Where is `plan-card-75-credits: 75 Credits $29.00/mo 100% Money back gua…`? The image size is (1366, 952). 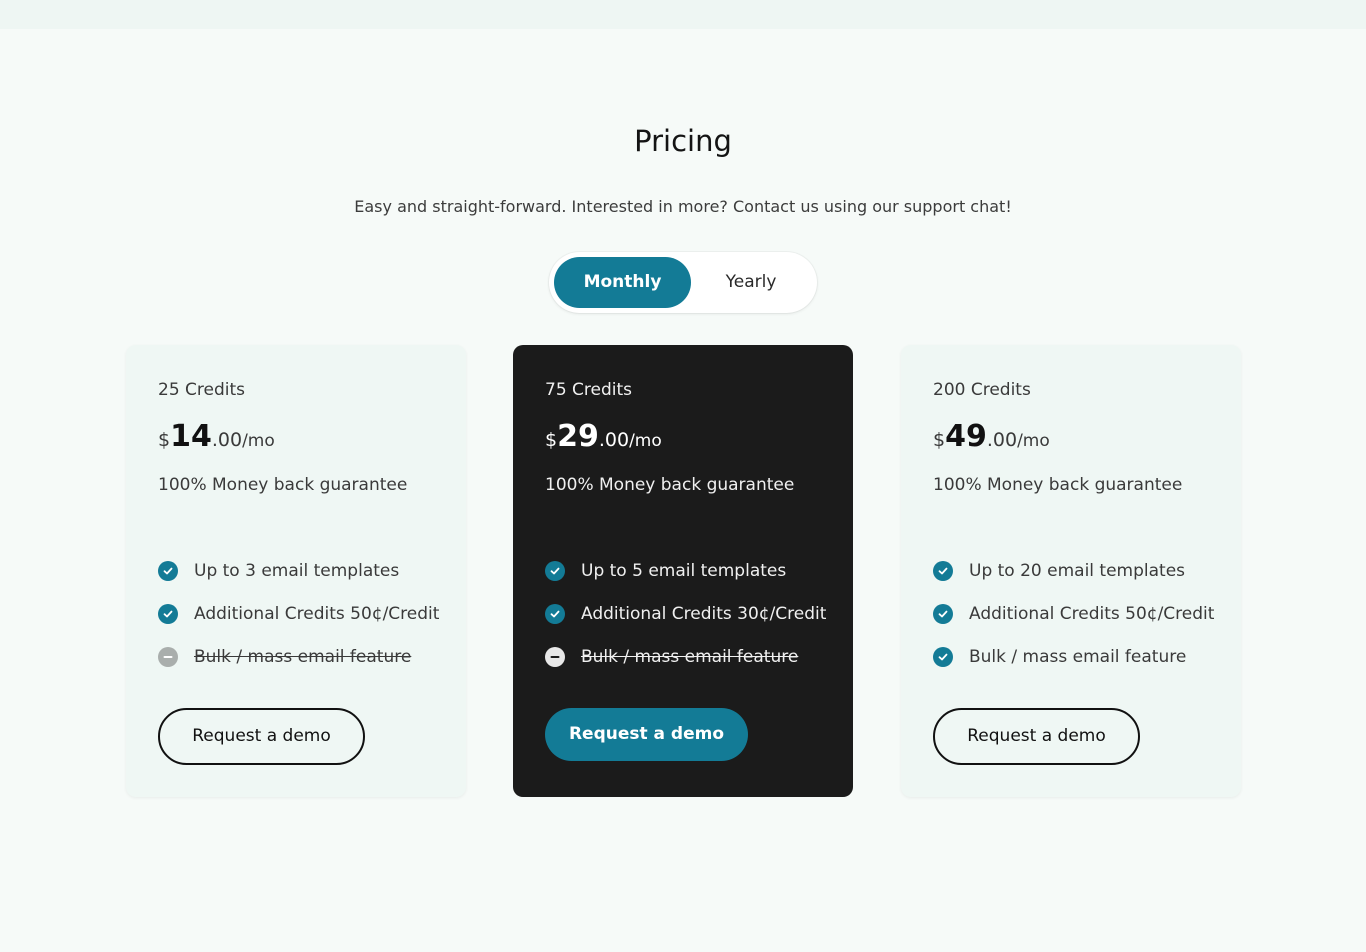 plan-card-75-credits: 75 Credits $29.00/mo 100% Money back gua… is located at coordinates (683, 571).